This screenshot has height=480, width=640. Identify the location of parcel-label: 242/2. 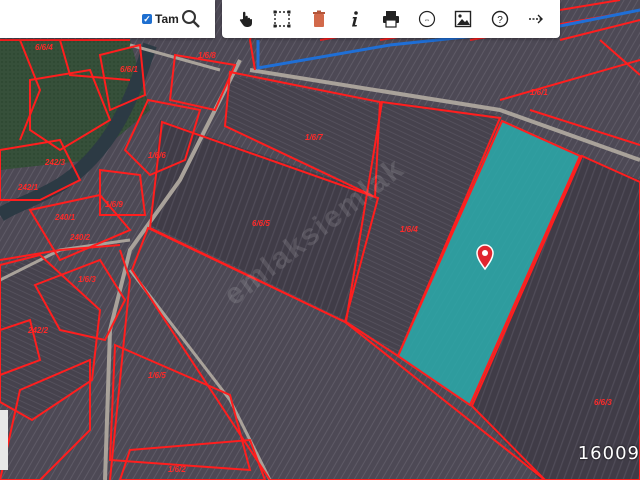
(38, 330).